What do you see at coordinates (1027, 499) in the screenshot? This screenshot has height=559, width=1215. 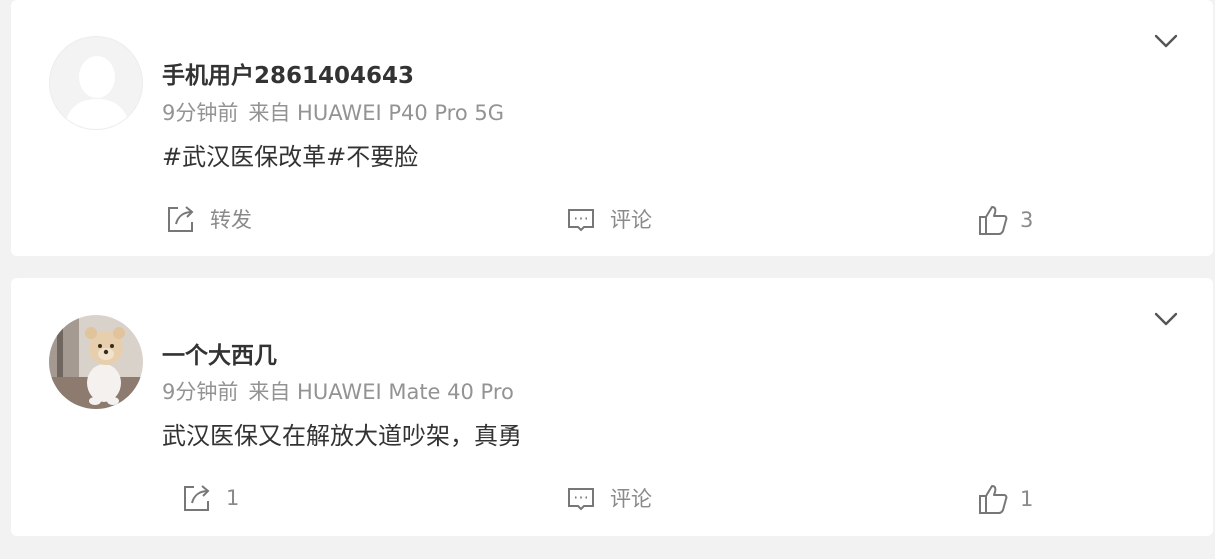 I see `like-count: 1` at bounding box center [1027, 499].